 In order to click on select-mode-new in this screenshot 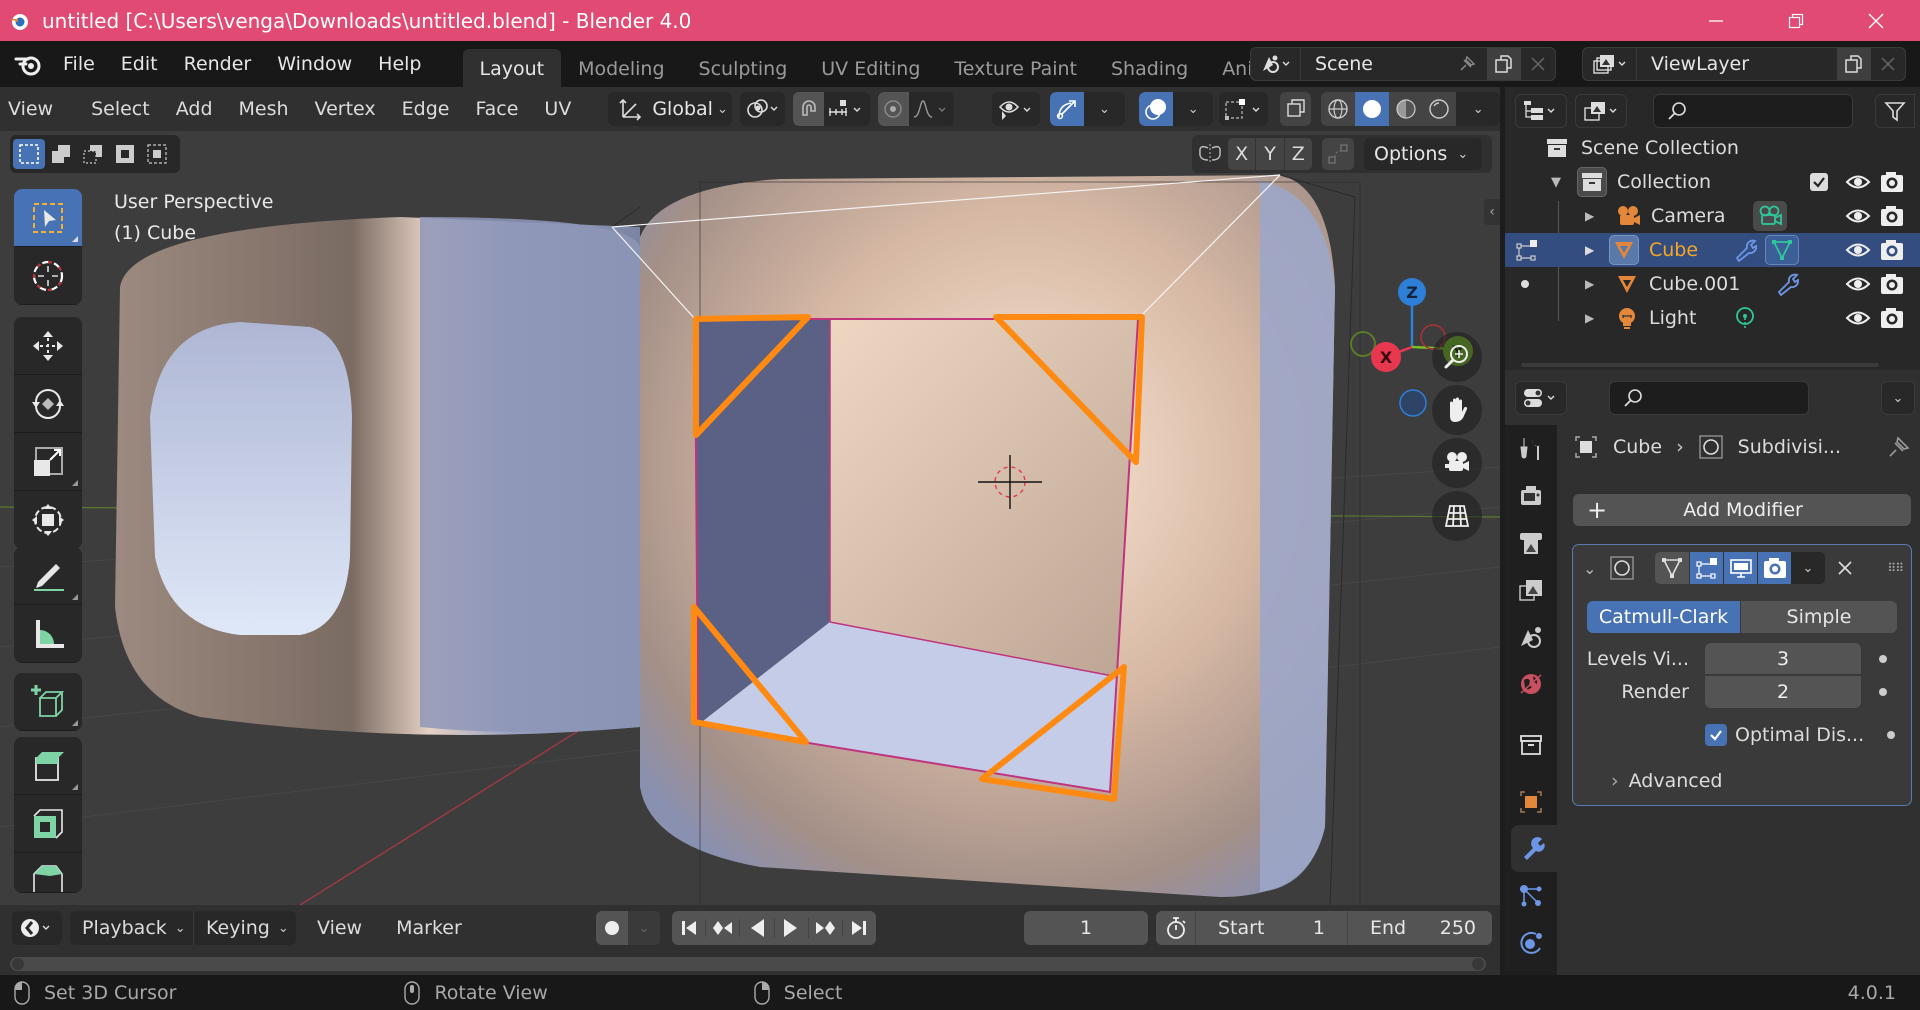, I will do `click(29, 154)`.